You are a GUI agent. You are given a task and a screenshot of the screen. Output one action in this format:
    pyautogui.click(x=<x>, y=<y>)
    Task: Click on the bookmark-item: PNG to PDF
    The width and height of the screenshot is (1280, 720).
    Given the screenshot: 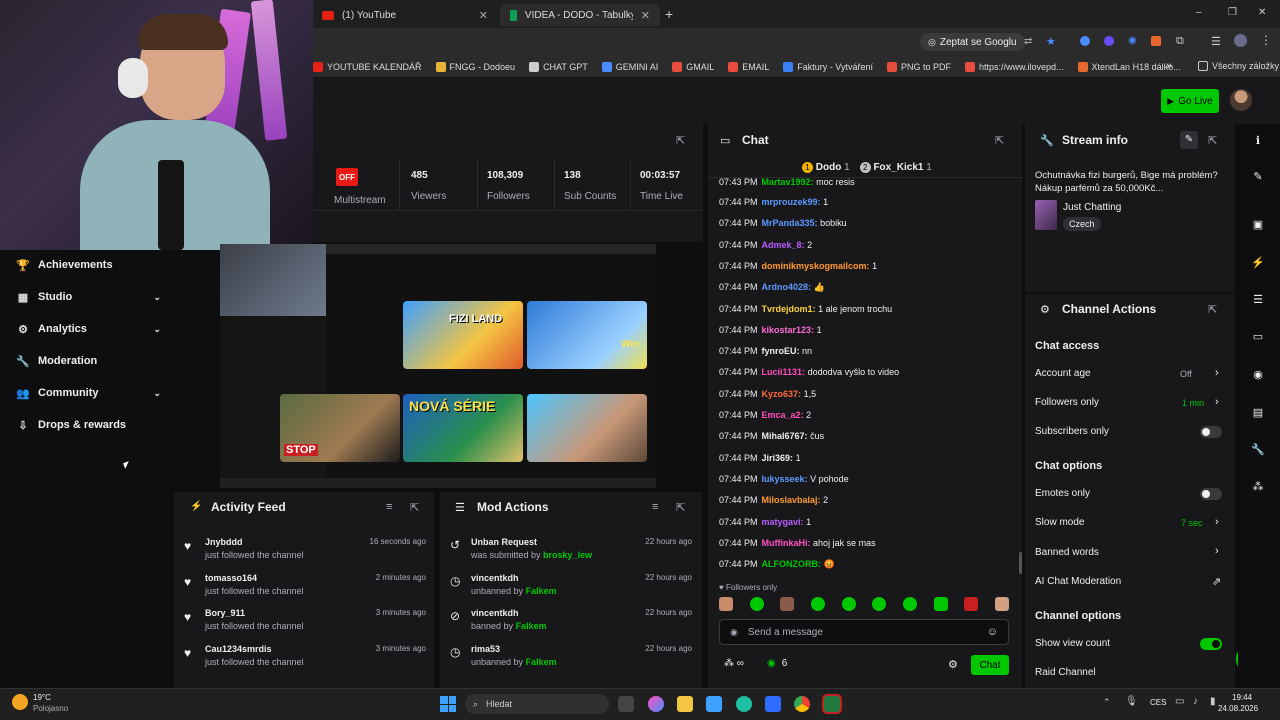 What is the action you would take?
    pyautogui.click(x=918, y=66)
    